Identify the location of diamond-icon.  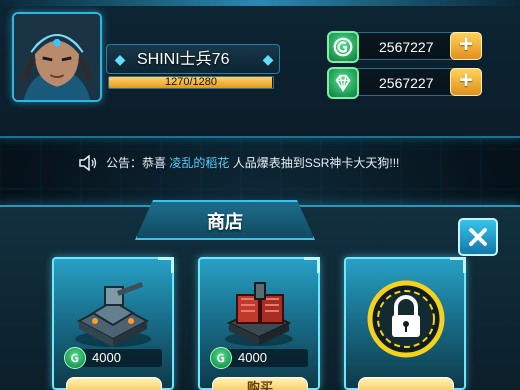
(343, 83).